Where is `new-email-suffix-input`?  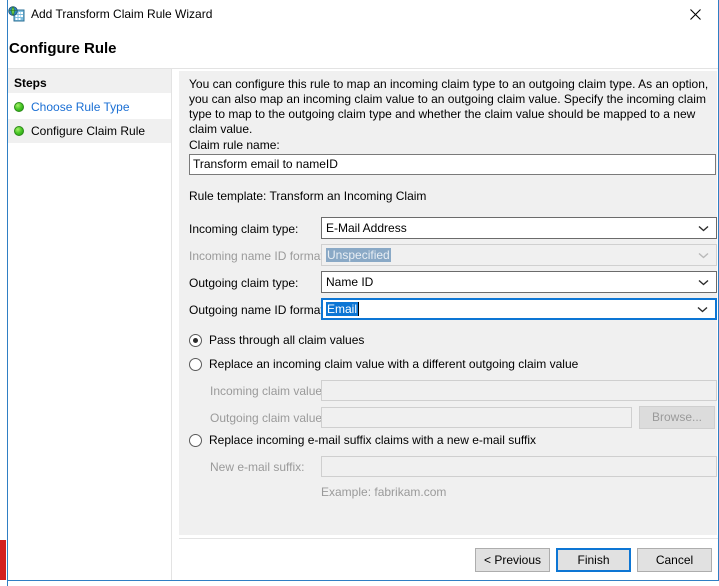 new-email-suffix-input is located at coordinates (519, 466).